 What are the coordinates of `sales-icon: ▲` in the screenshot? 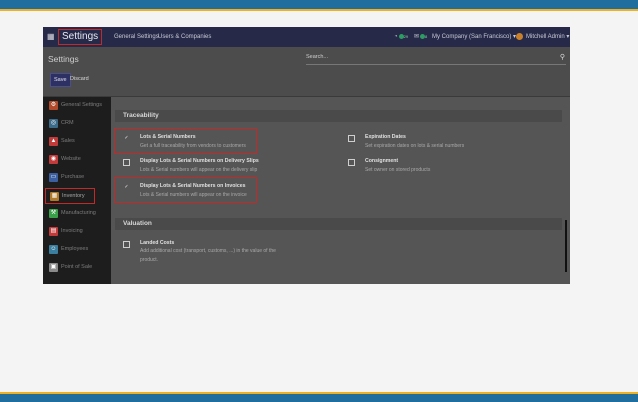 It's located at (53, 141).